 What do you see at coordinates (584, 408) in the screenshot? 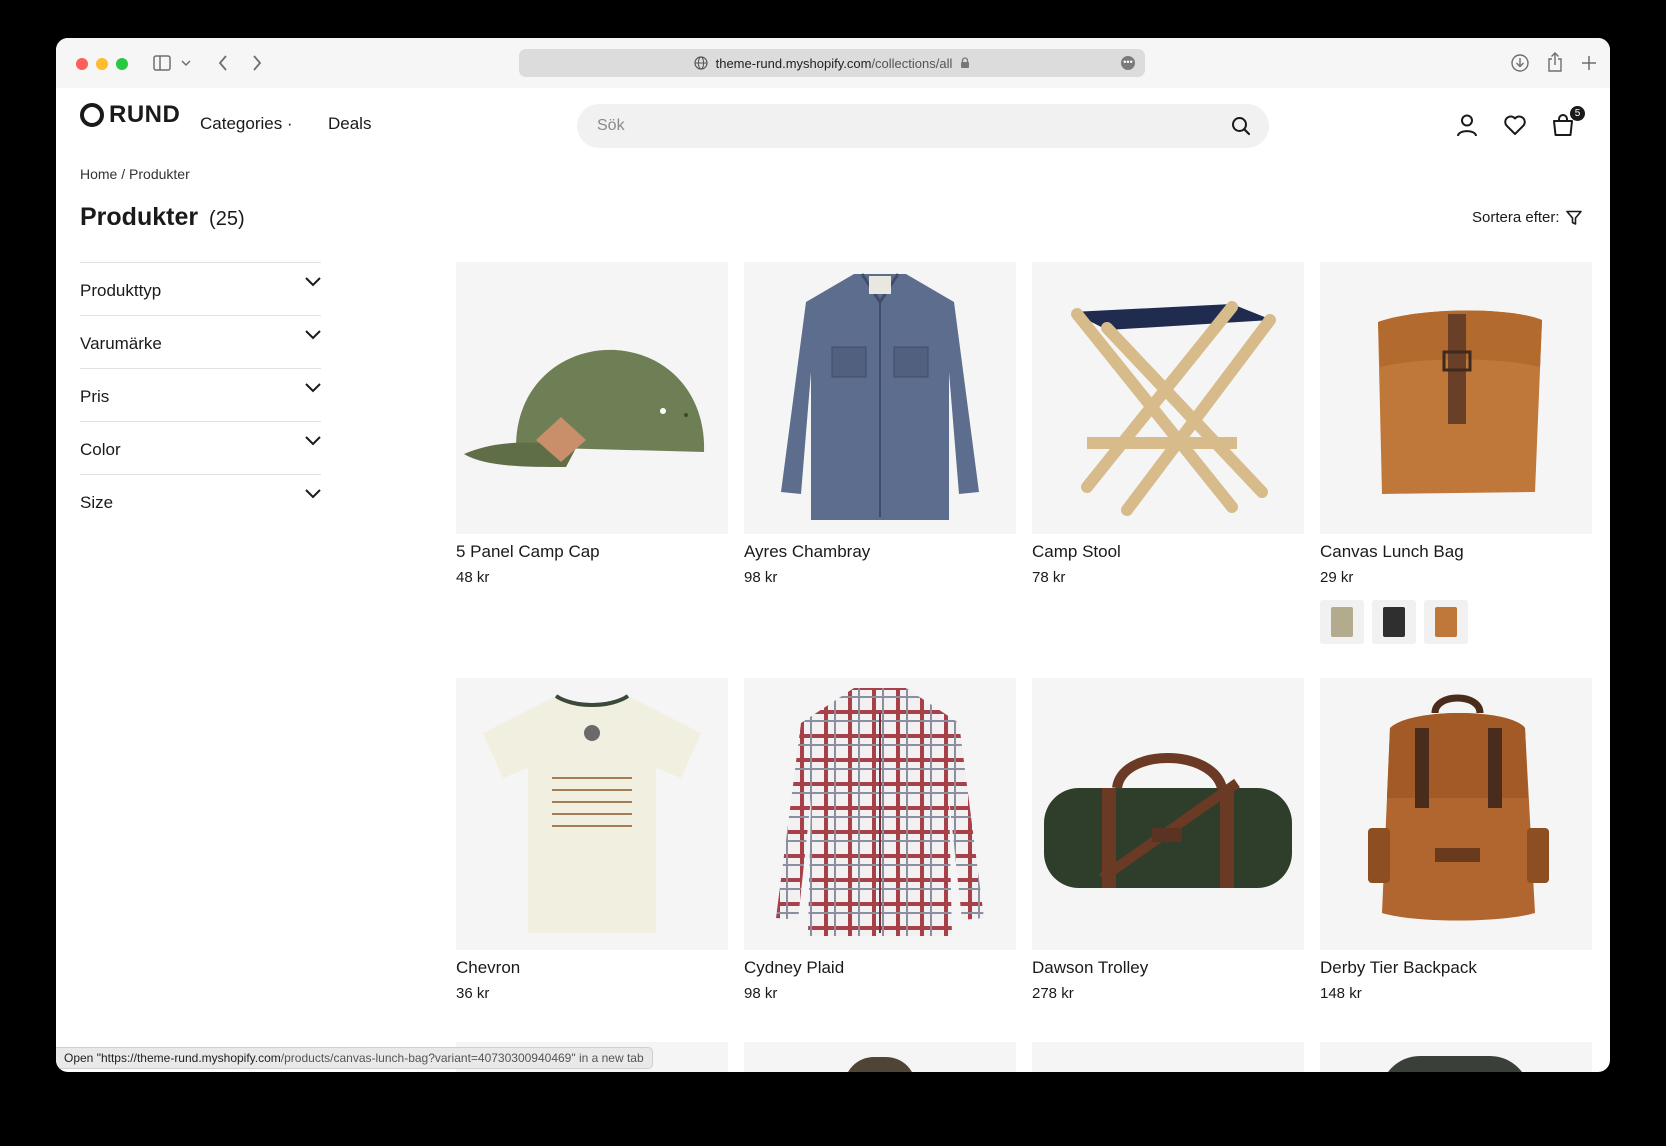
I see `cap-image` at bounding box center [584, 408].